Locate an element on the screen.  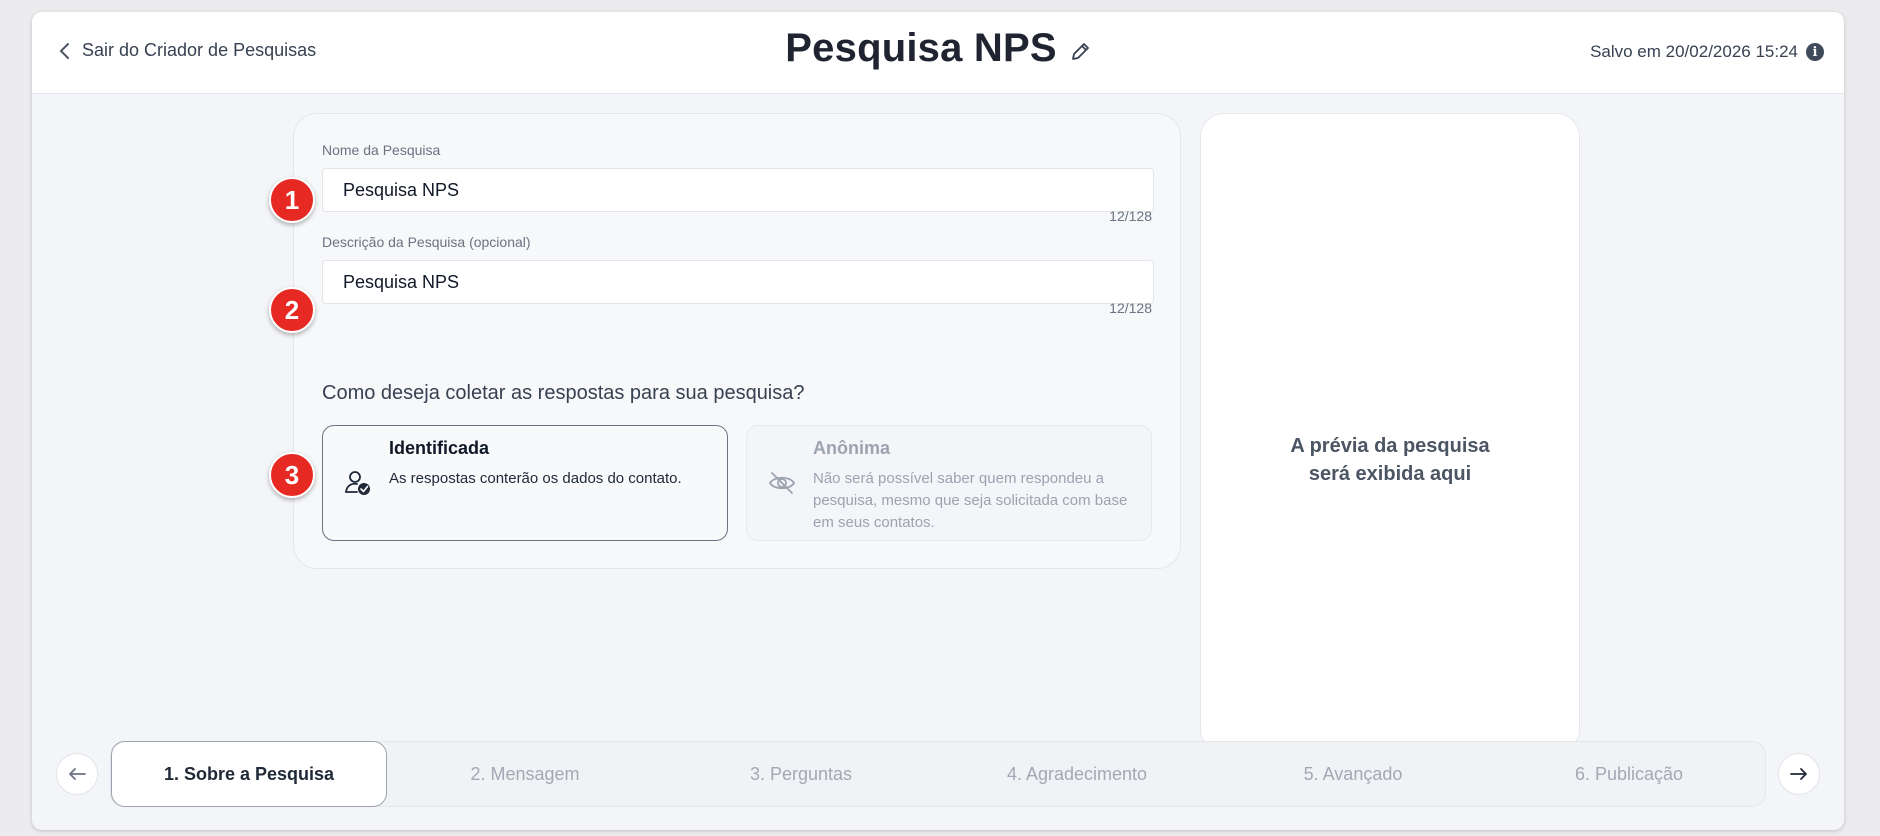
survey-description-label: Descrição da Pesquisa (opcional) is located at coordinates (426, 242).